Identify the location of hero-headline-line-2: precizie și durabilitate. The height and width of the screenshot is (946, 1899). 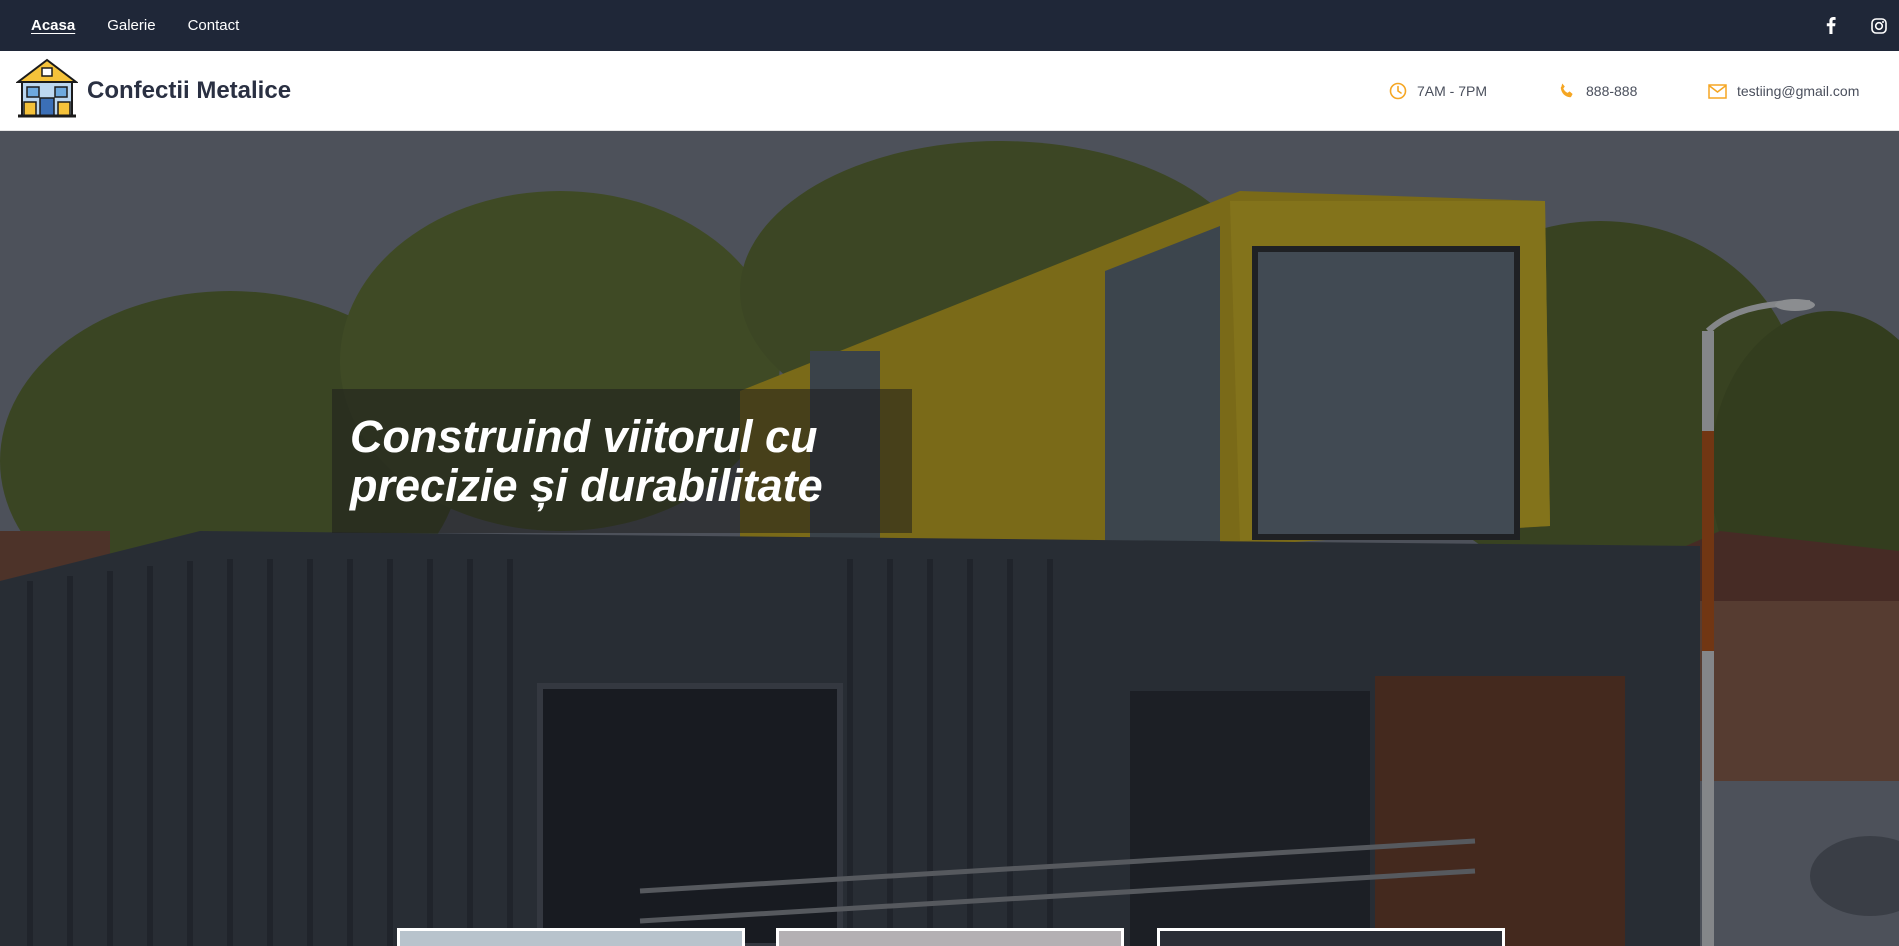
(586, 485).